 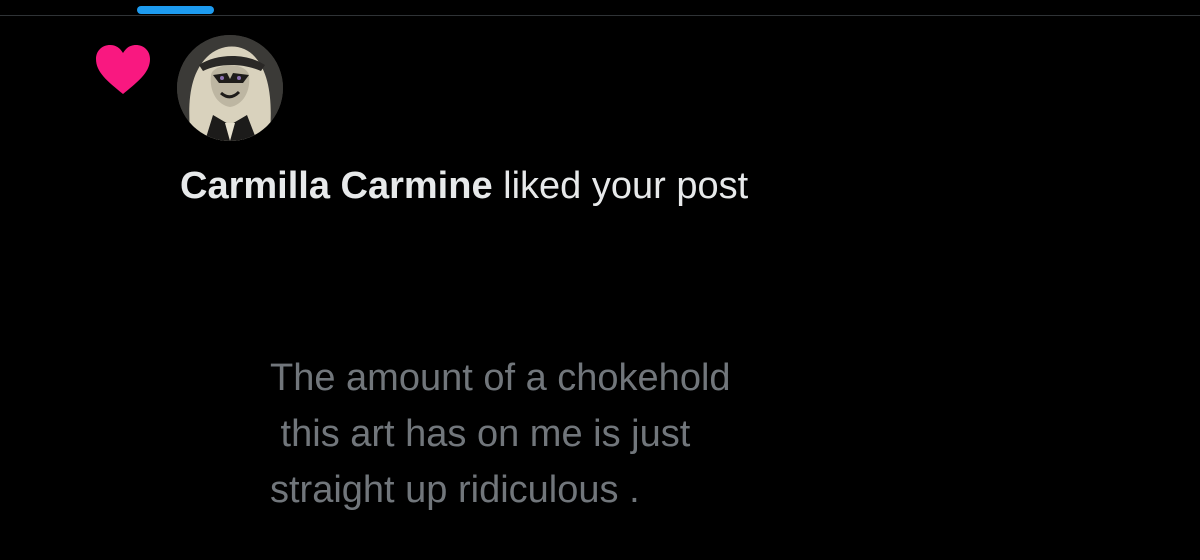 I want to click on top-divider, so click(x=600, y=15).